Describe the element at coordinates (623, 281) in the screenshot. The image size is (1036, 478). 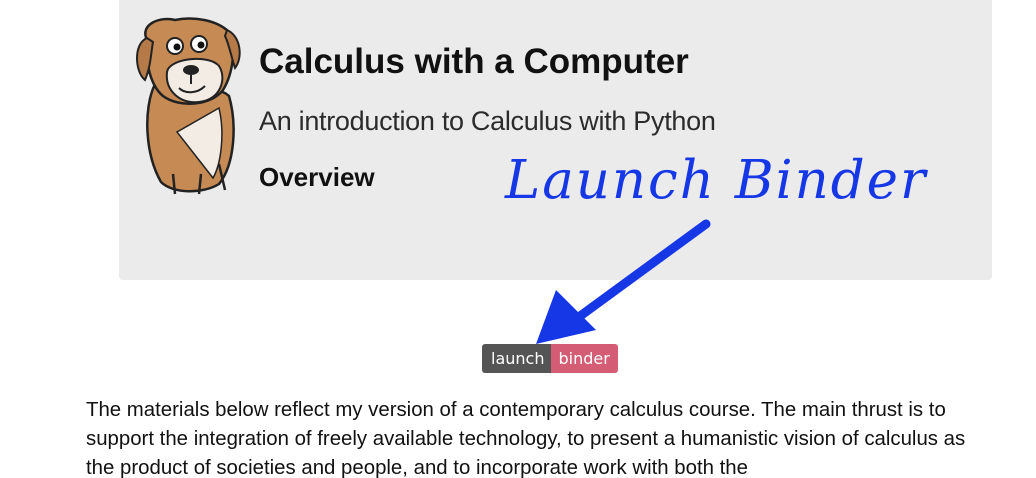
I see `arrow-down-left-icon` at that location.